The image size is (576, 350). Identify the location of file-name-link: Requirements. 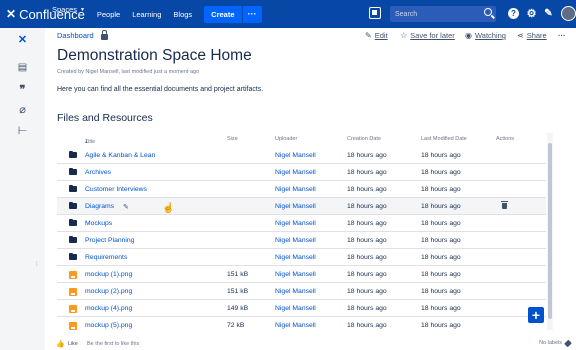
(106, 257).